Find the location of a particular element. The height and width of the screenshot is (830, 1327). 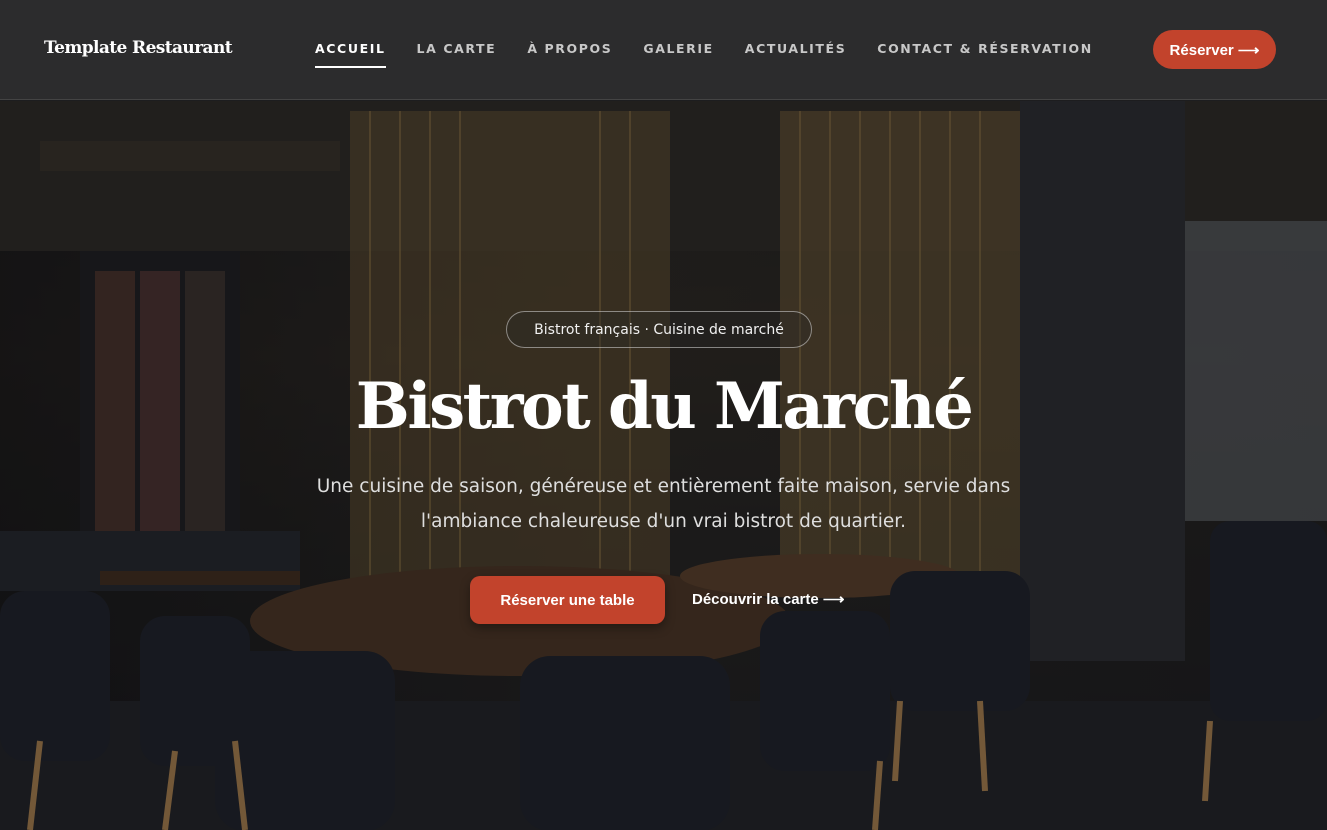

brand-logo: Template Restaurant is located at coordinates (138, 48).